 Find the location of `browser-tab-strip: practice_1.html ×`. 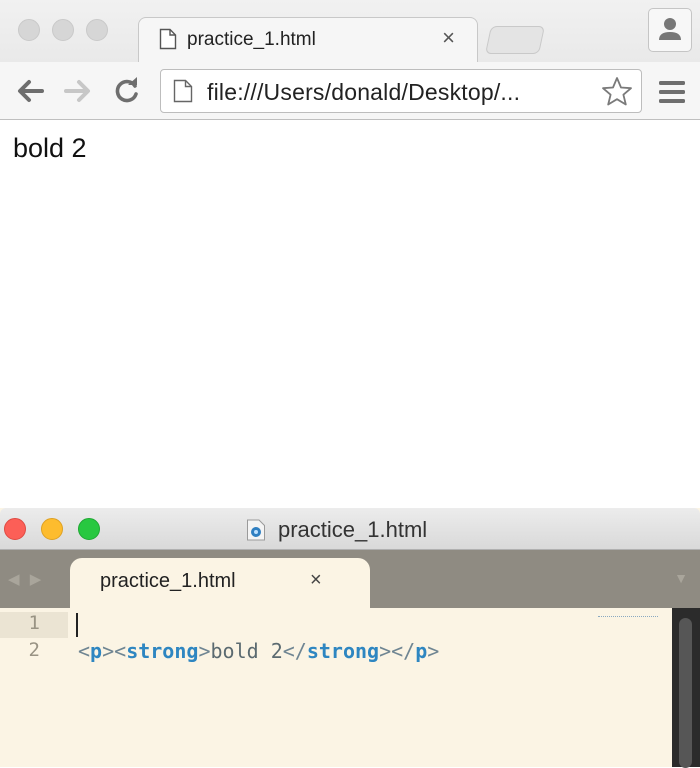

browser-tab-strip: practice_1.html × is located at coordinates (350, 31).